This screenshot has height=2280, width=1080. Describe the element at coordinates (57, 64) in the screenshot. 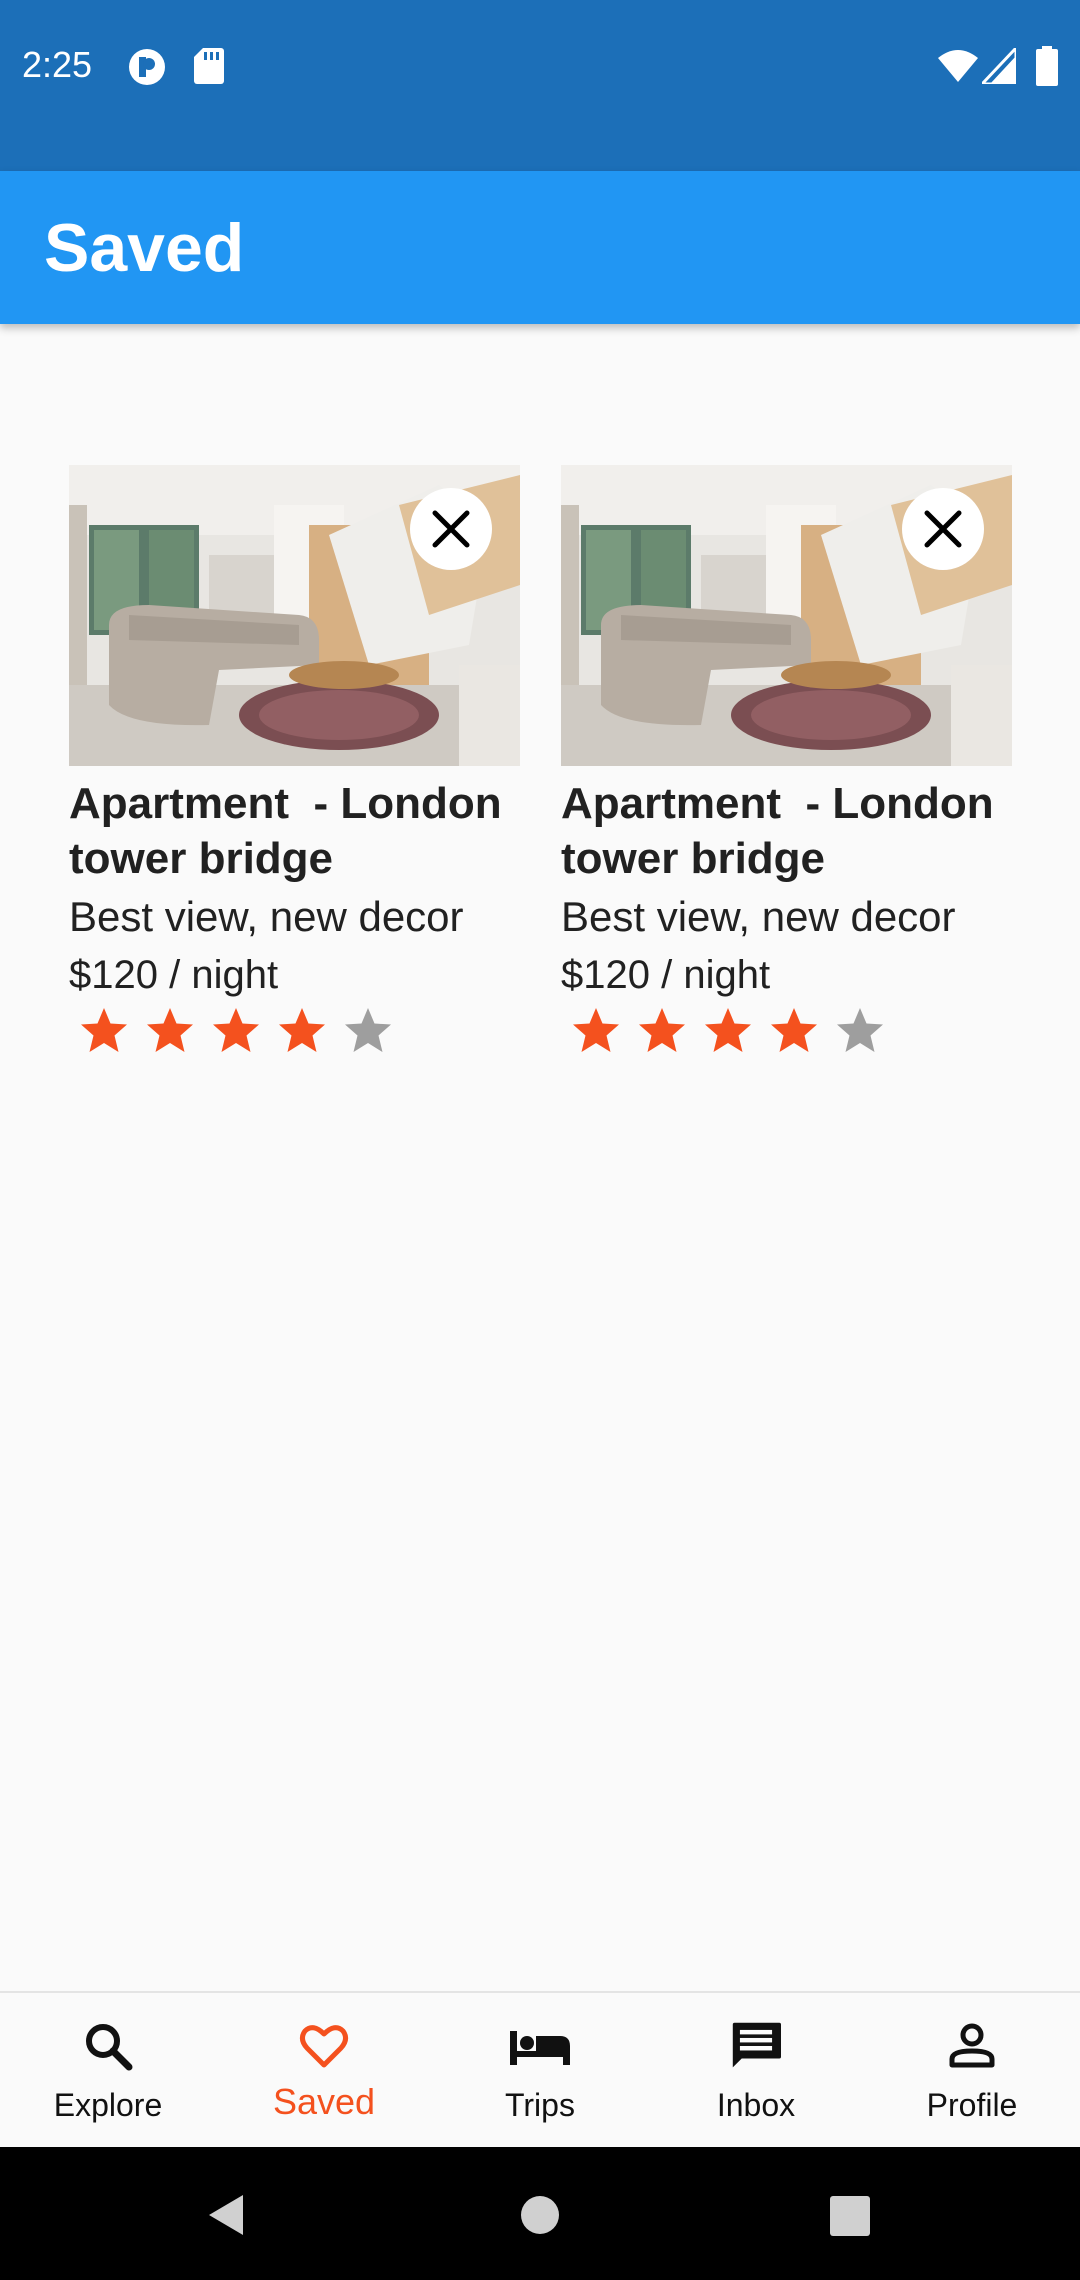

I see `status-time: 2:25` at that location.